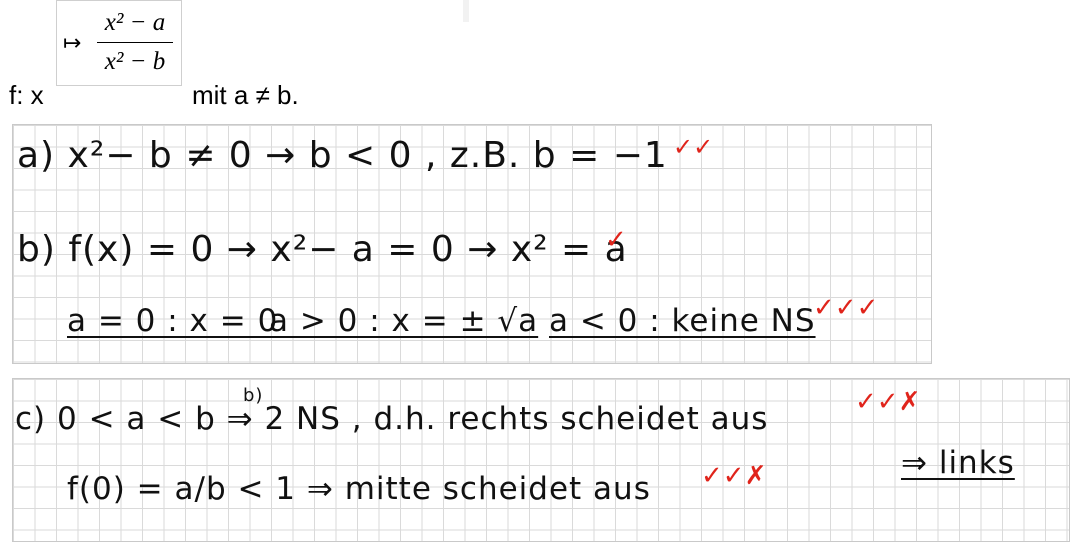  Describe the element at coordinates (72, 43) in the screenshot. I see `mapsto-symbol: ↦` at that location.